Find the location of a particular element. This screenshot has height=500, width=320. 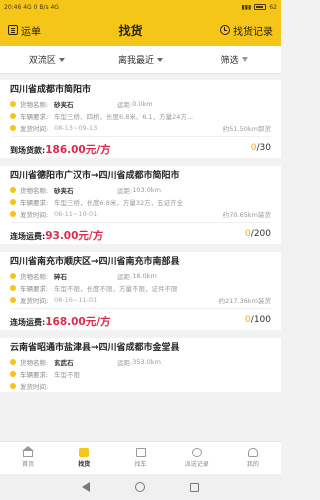

waybill-label: 运单 is located at coordinates (31, 32).